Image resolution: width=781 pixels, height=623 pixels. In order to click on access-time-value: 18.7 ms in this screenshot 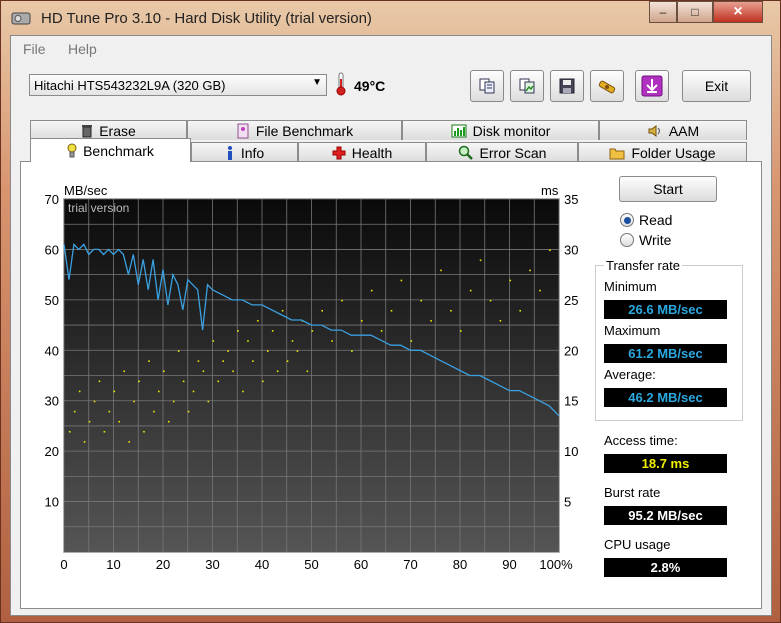, I will do `click(665, 463)`.